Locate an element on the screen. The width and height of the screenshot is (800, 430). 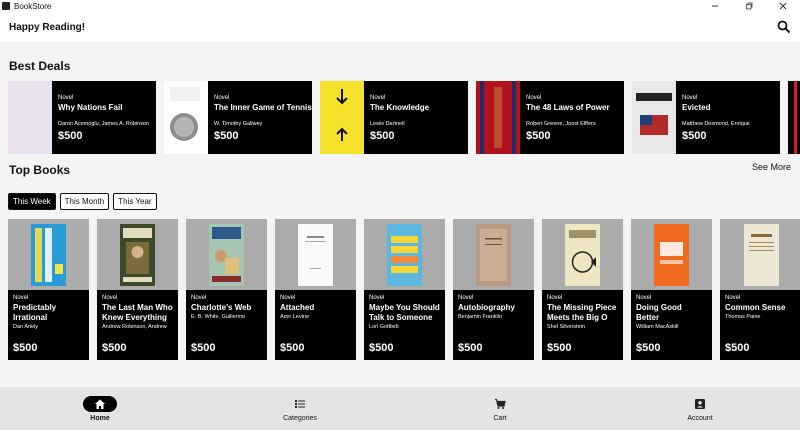
tab-this-month: This Month is located at coordinates (84, 201).